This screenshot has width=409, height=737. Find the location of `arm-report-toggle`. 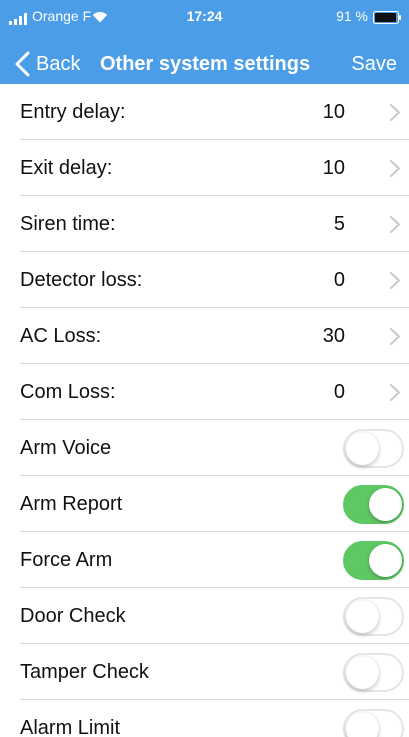

arm-report-toggle is located at coordinates (373, 504).